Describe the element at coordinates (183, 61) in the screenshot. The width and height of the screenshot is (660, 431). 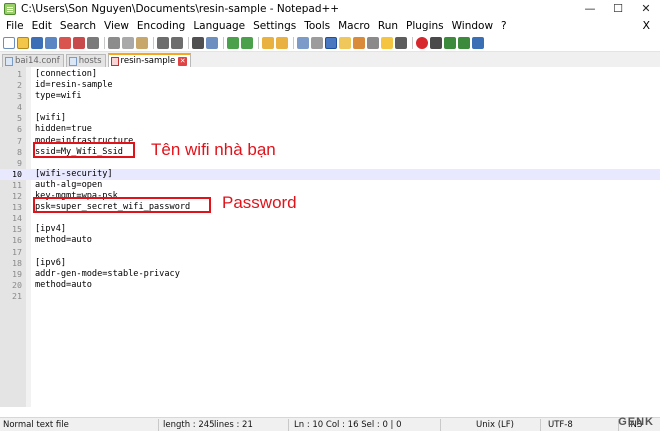
I see `close-tab-icon: ✕` at that location.